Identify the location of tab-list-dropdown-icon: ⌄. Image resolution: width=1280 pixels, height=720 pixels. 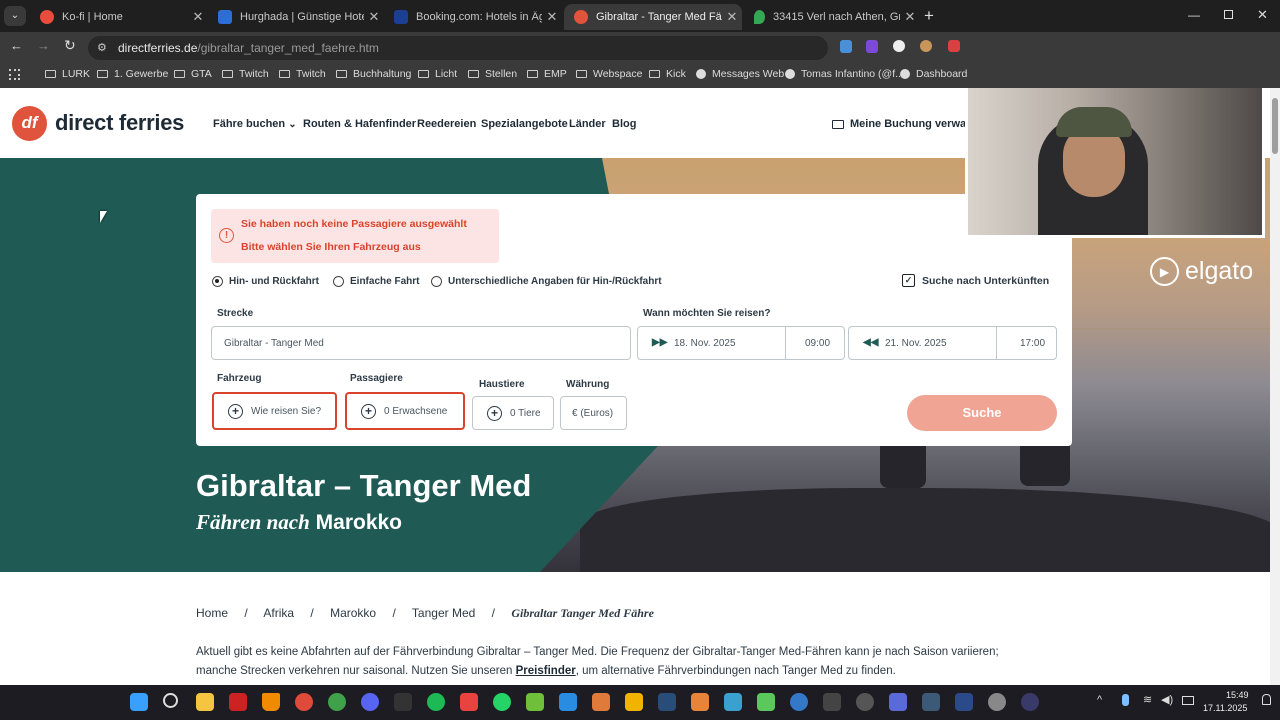
(15, 16).